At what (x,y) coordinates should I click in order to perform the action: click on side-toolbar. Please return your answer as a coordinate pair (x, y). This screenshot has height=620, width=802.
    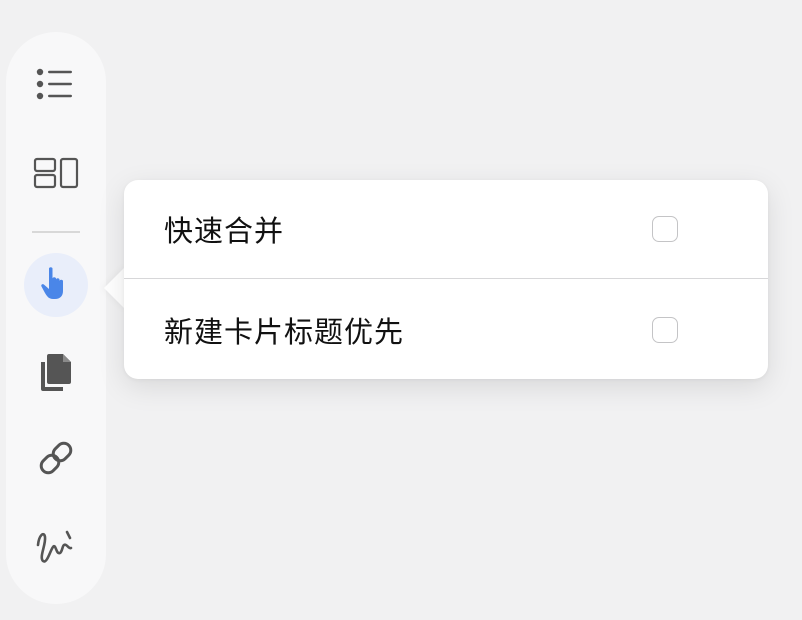
    Looking at the image, I should click on (56, 318).